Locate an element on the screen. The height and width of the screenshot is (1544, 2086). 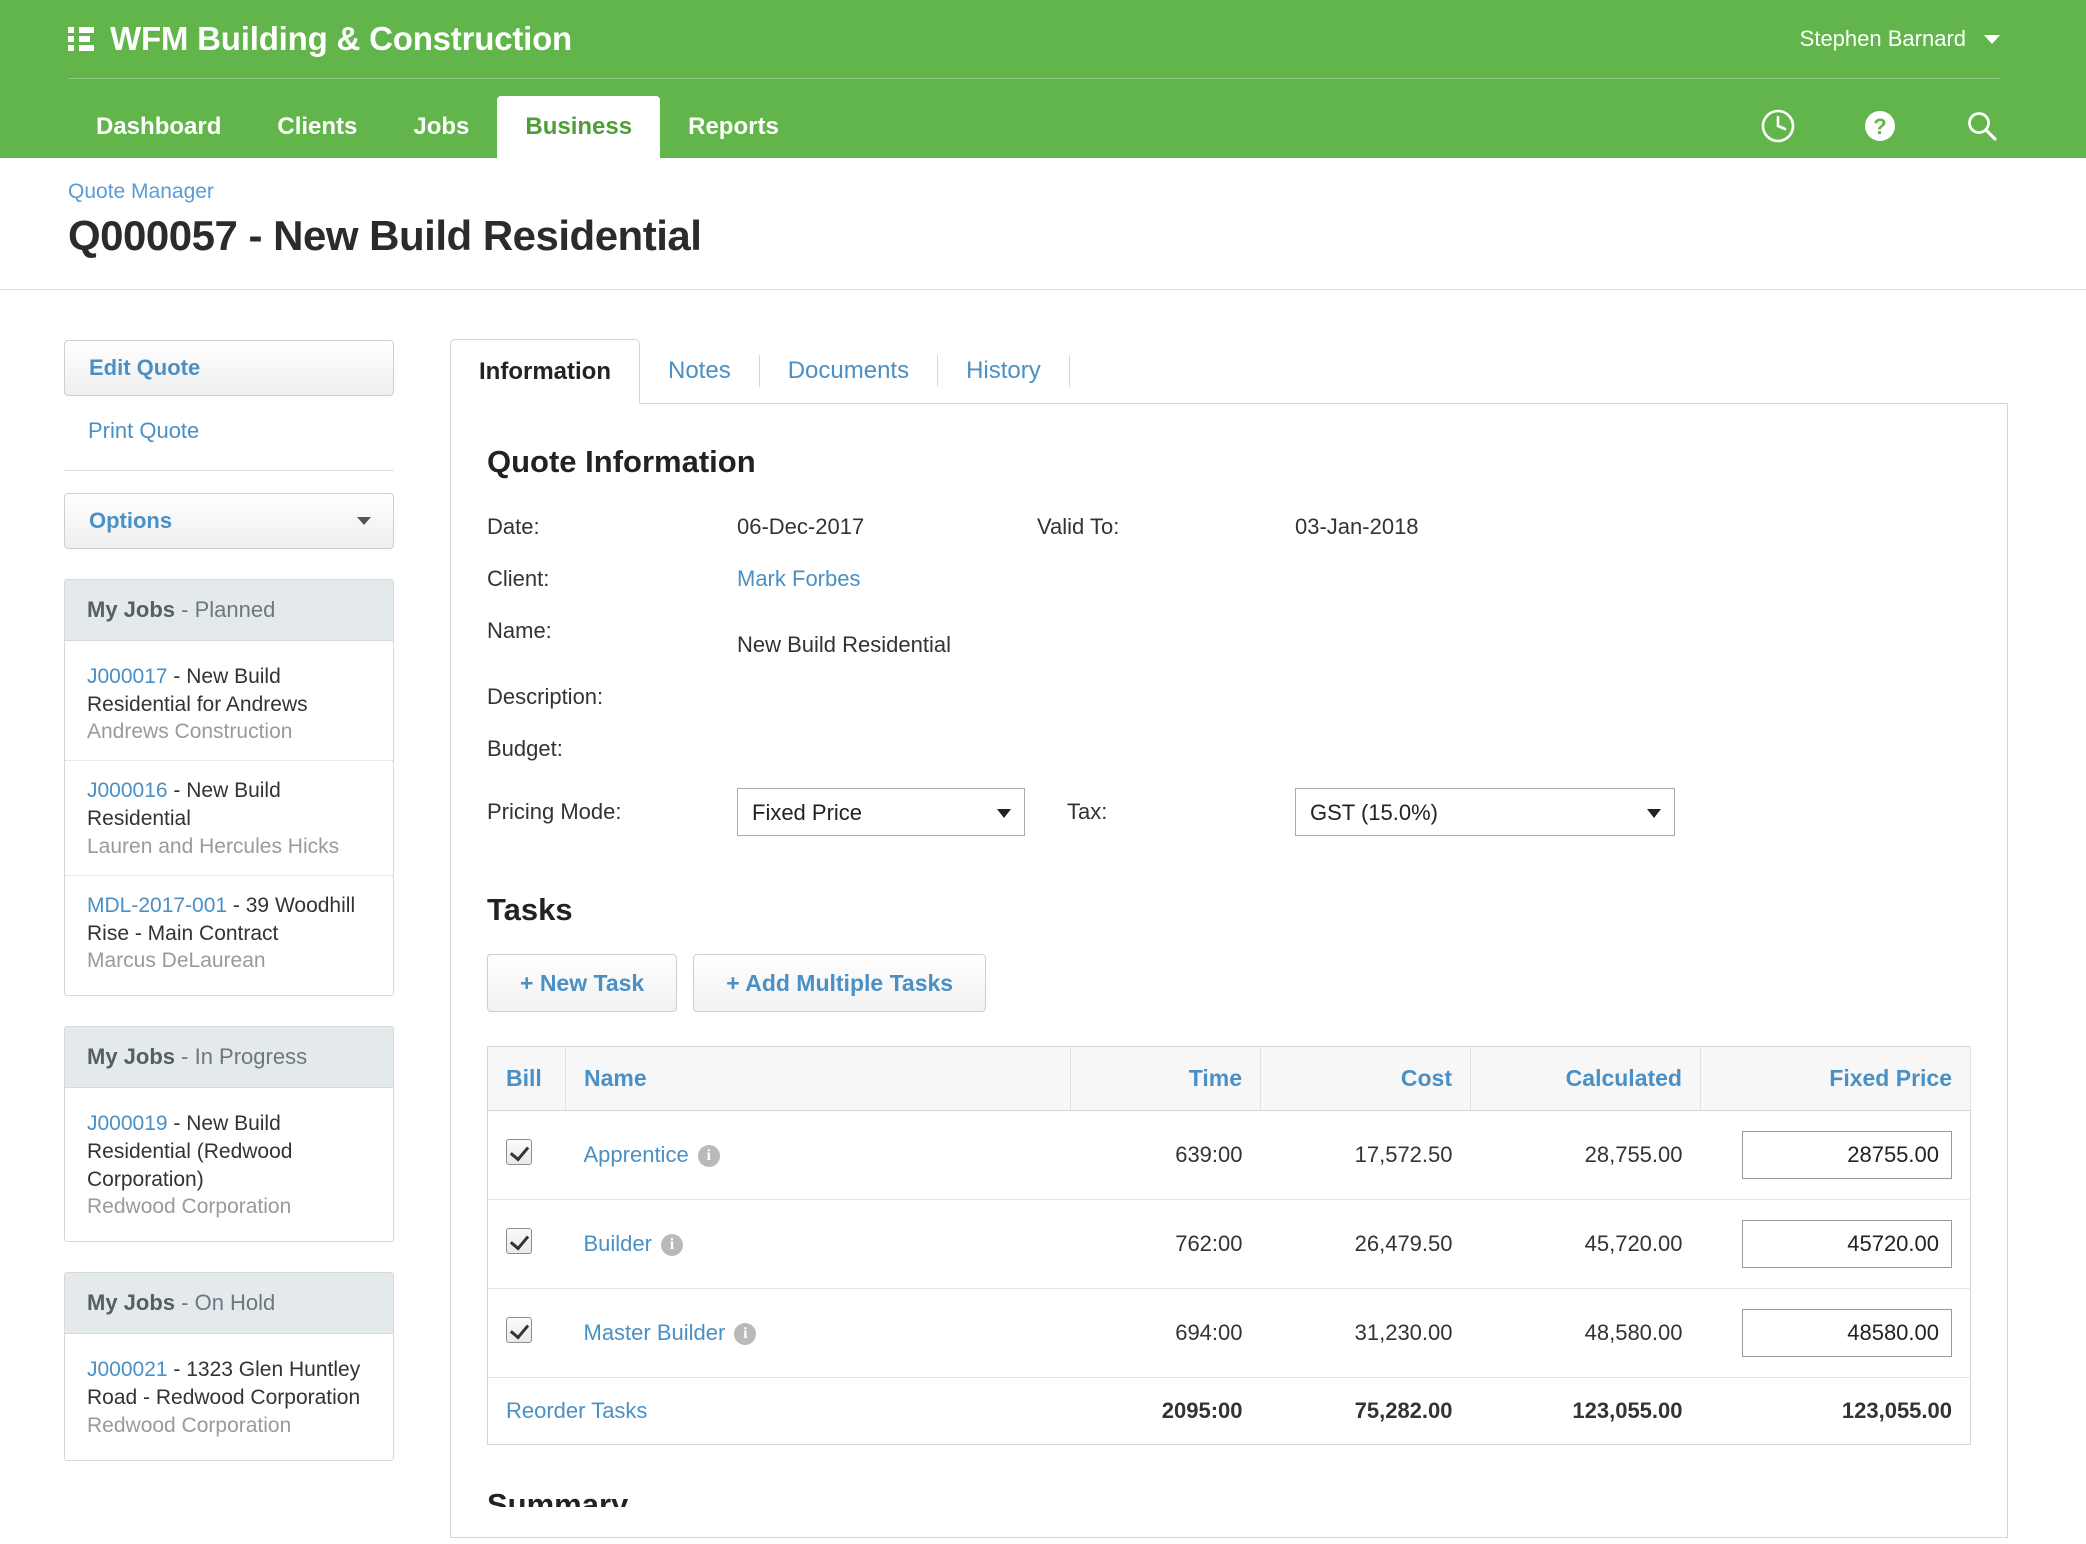
valid-to-value: 03-Jan-2018 is located at coordinates (1357, 526).